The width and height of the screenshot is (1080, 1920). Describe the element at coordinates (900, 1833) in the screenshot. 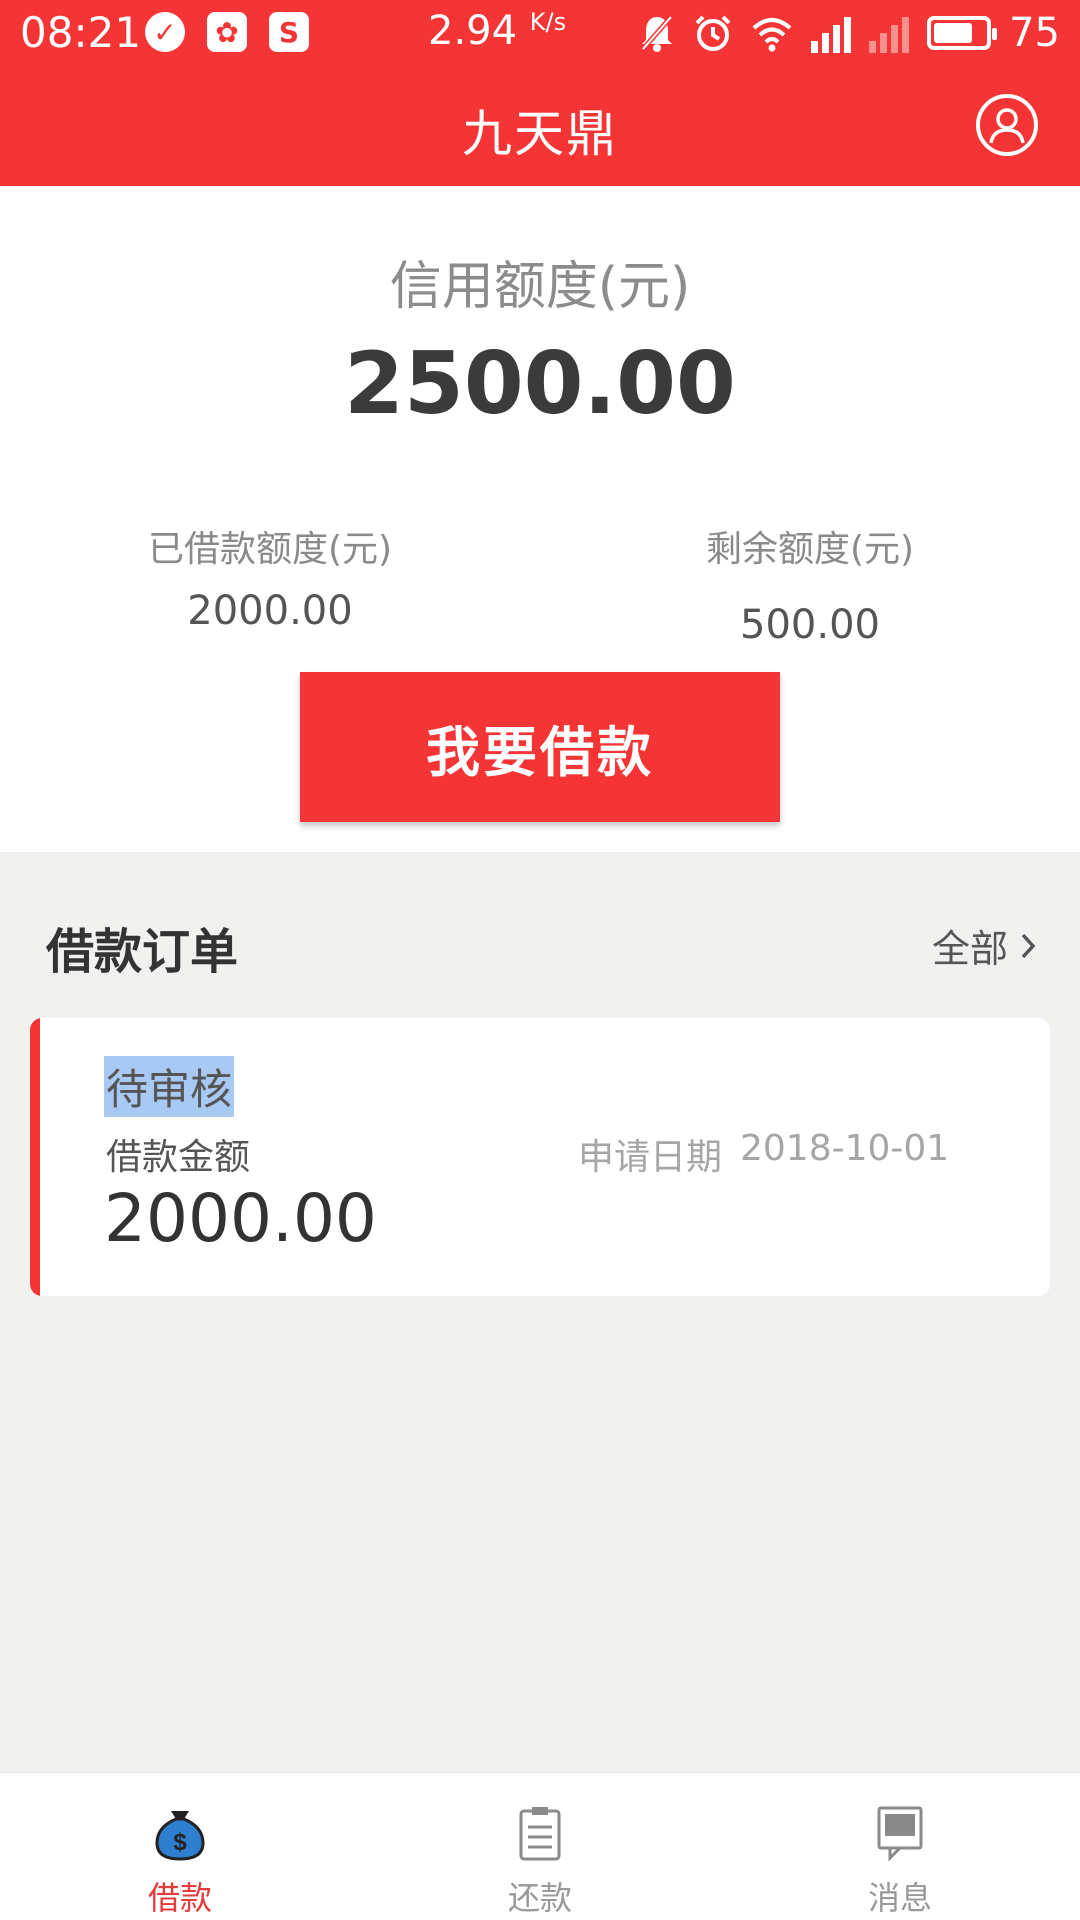

I see `message-icon` at that location.